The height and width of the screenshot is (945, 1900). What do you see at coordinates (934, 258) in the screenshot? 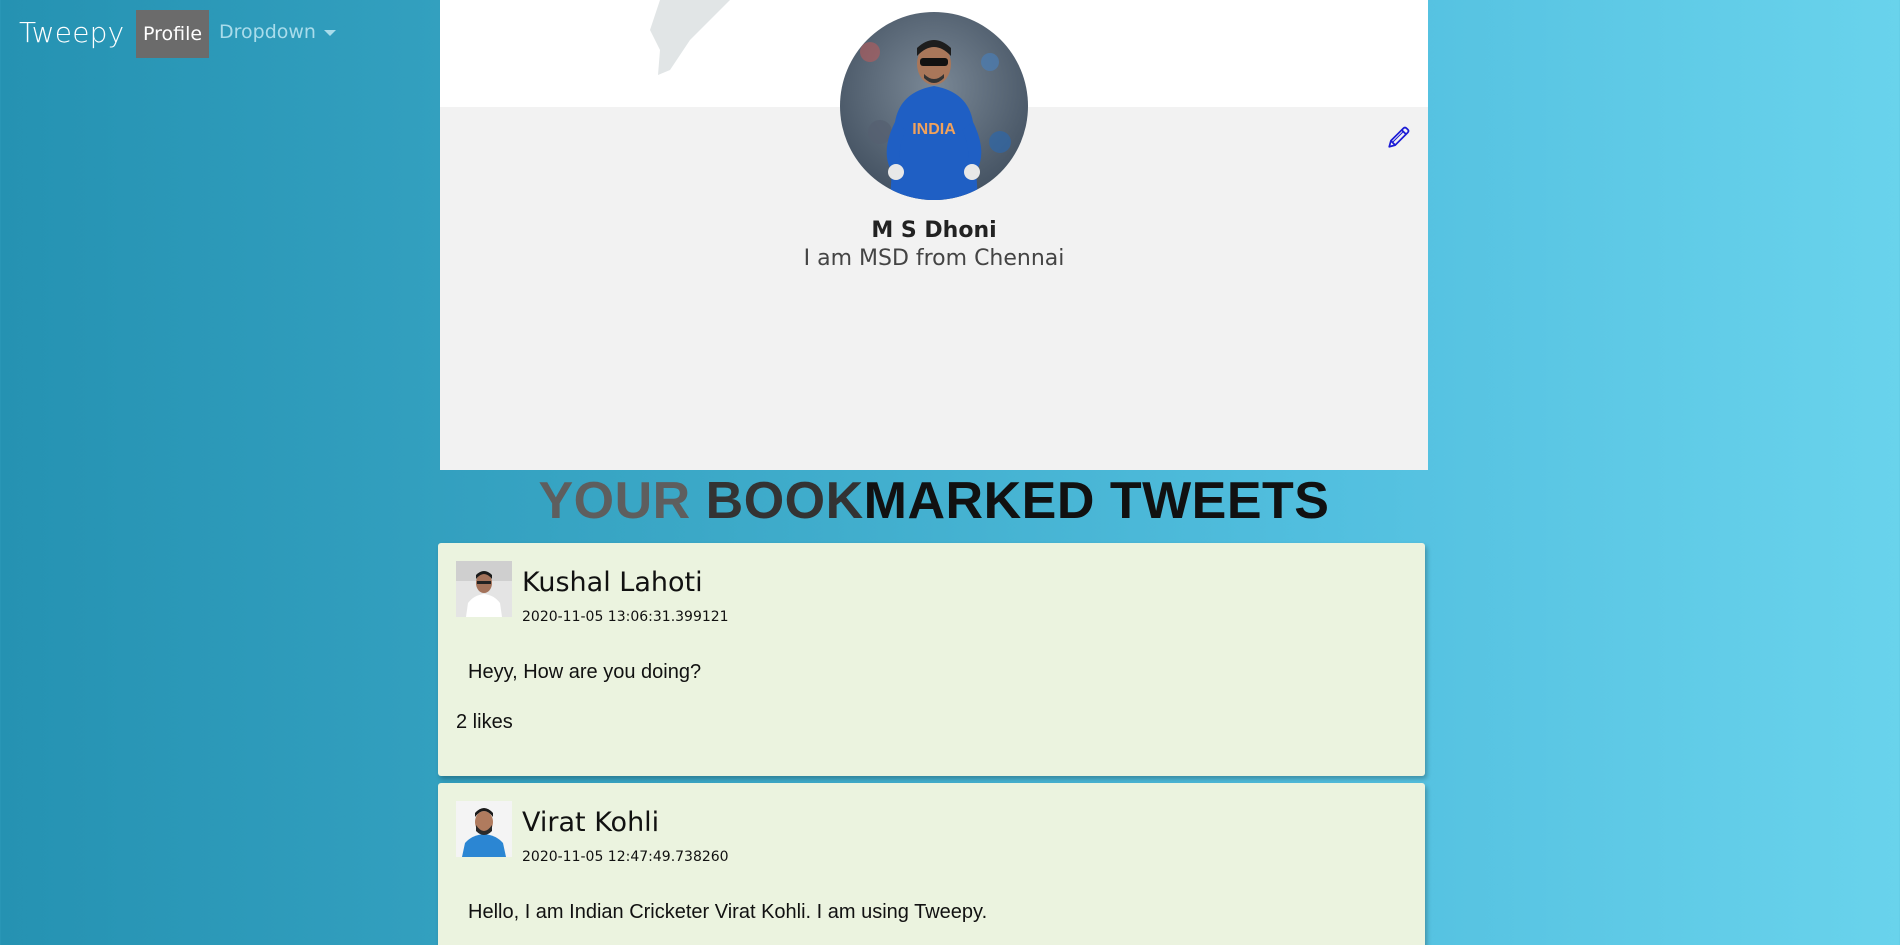
I see `profile-bio: I am MSD from Chennai` at bounding box center [934, 258].